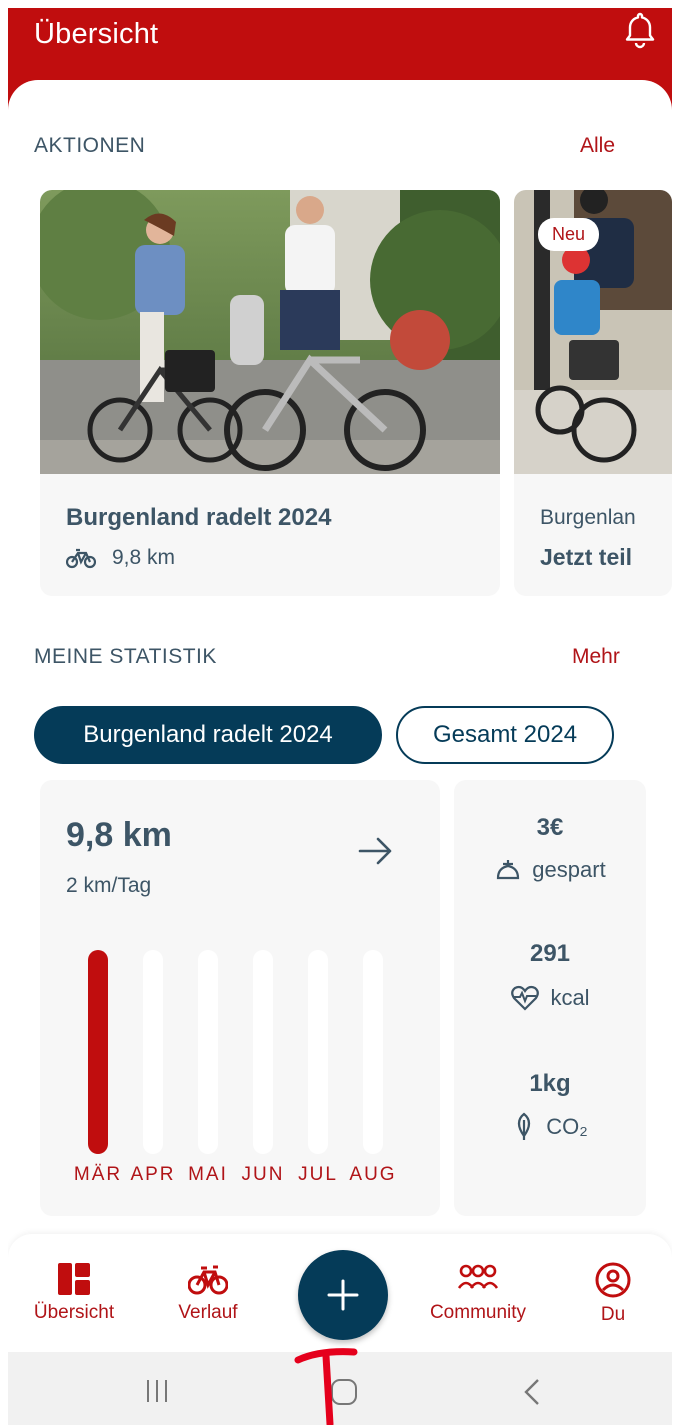 This screenshot has width=673, height=1425. What do you see at coordinates (640, 30) in the screenshot?
I see `bell-icon` at bounding box center [640, 30].